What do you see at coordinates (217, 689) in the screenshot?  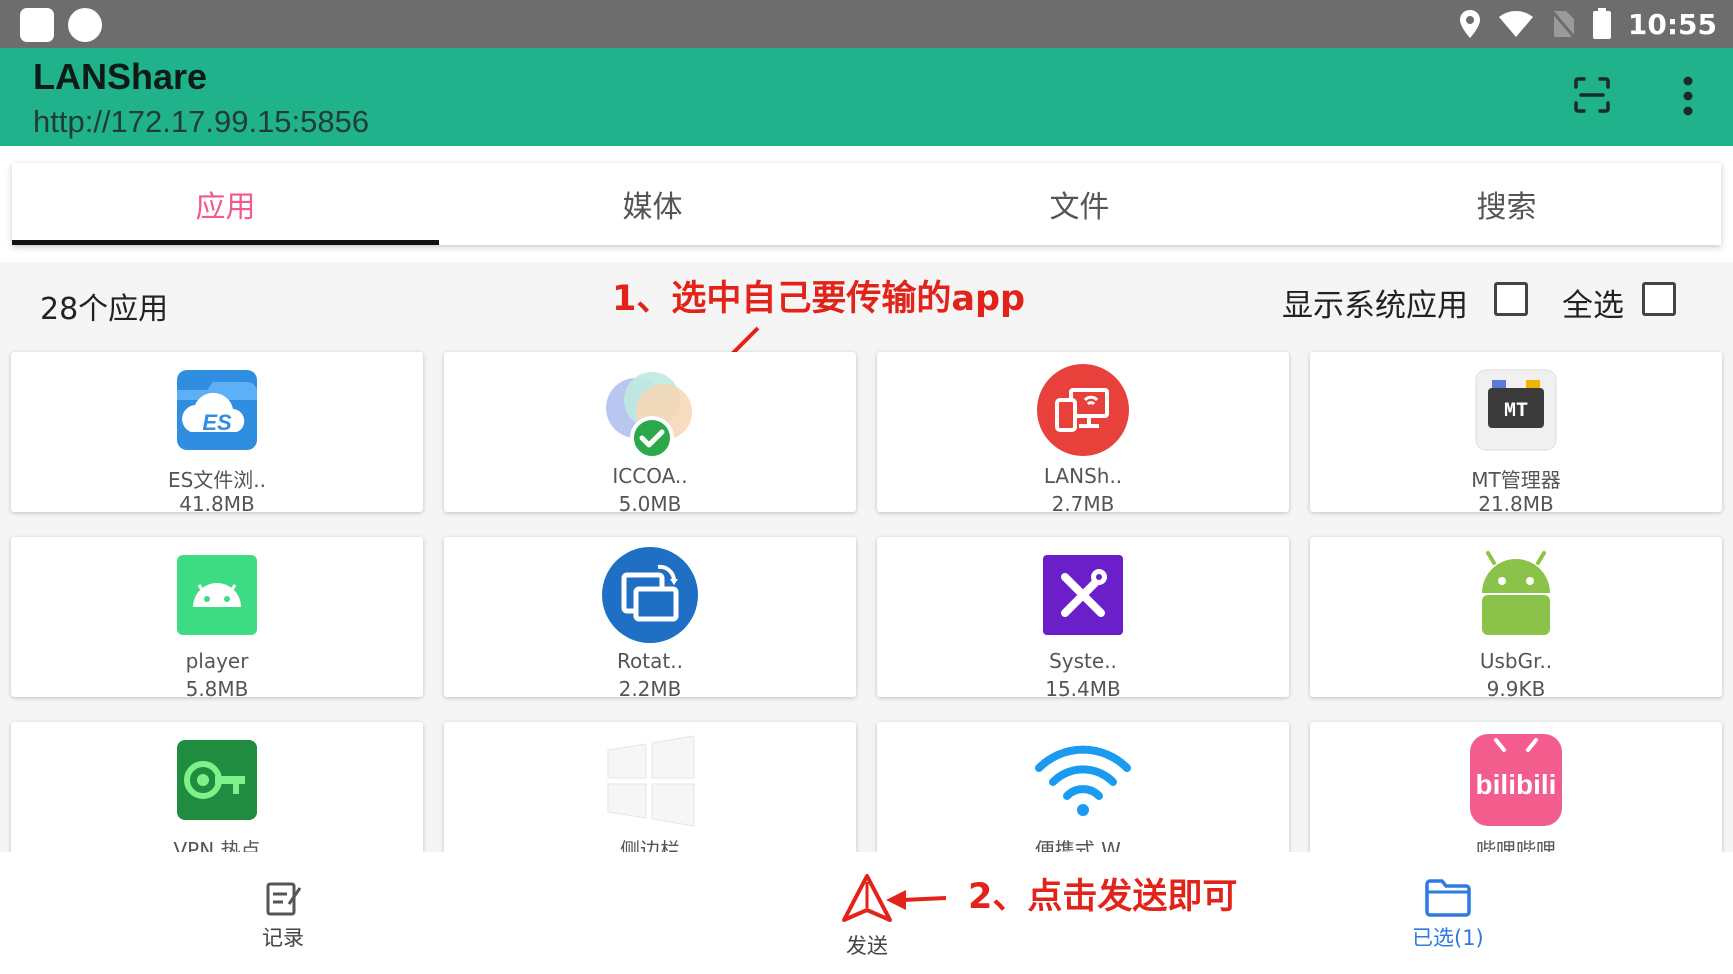 I see `app-size: 5.8MB` at bounding box center [217, 689].